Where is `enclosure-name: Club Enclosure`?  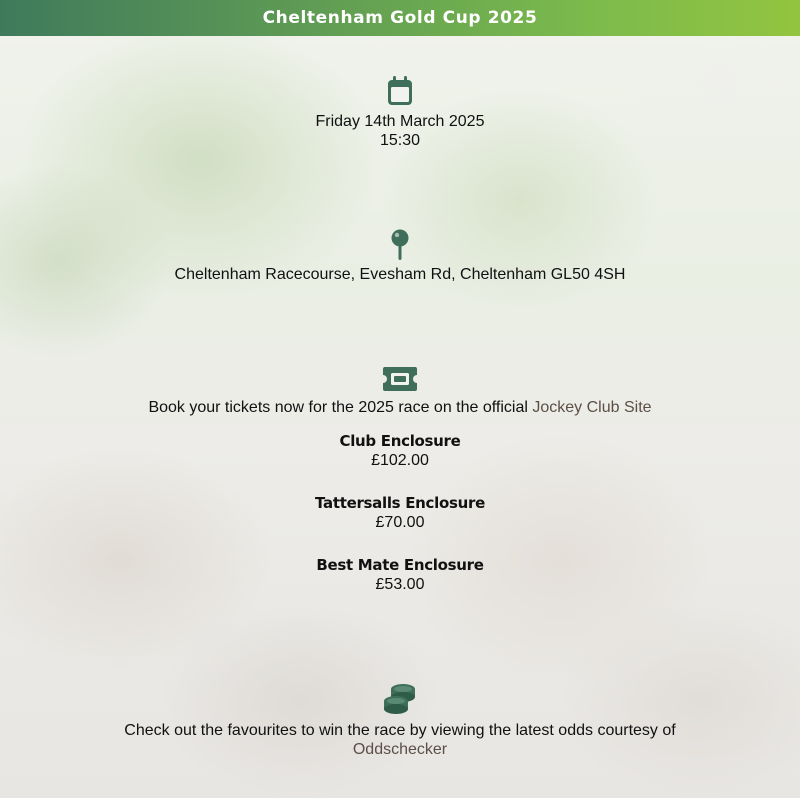
enclosure-name: Club Enclosure is located at coordinates (400, 441).